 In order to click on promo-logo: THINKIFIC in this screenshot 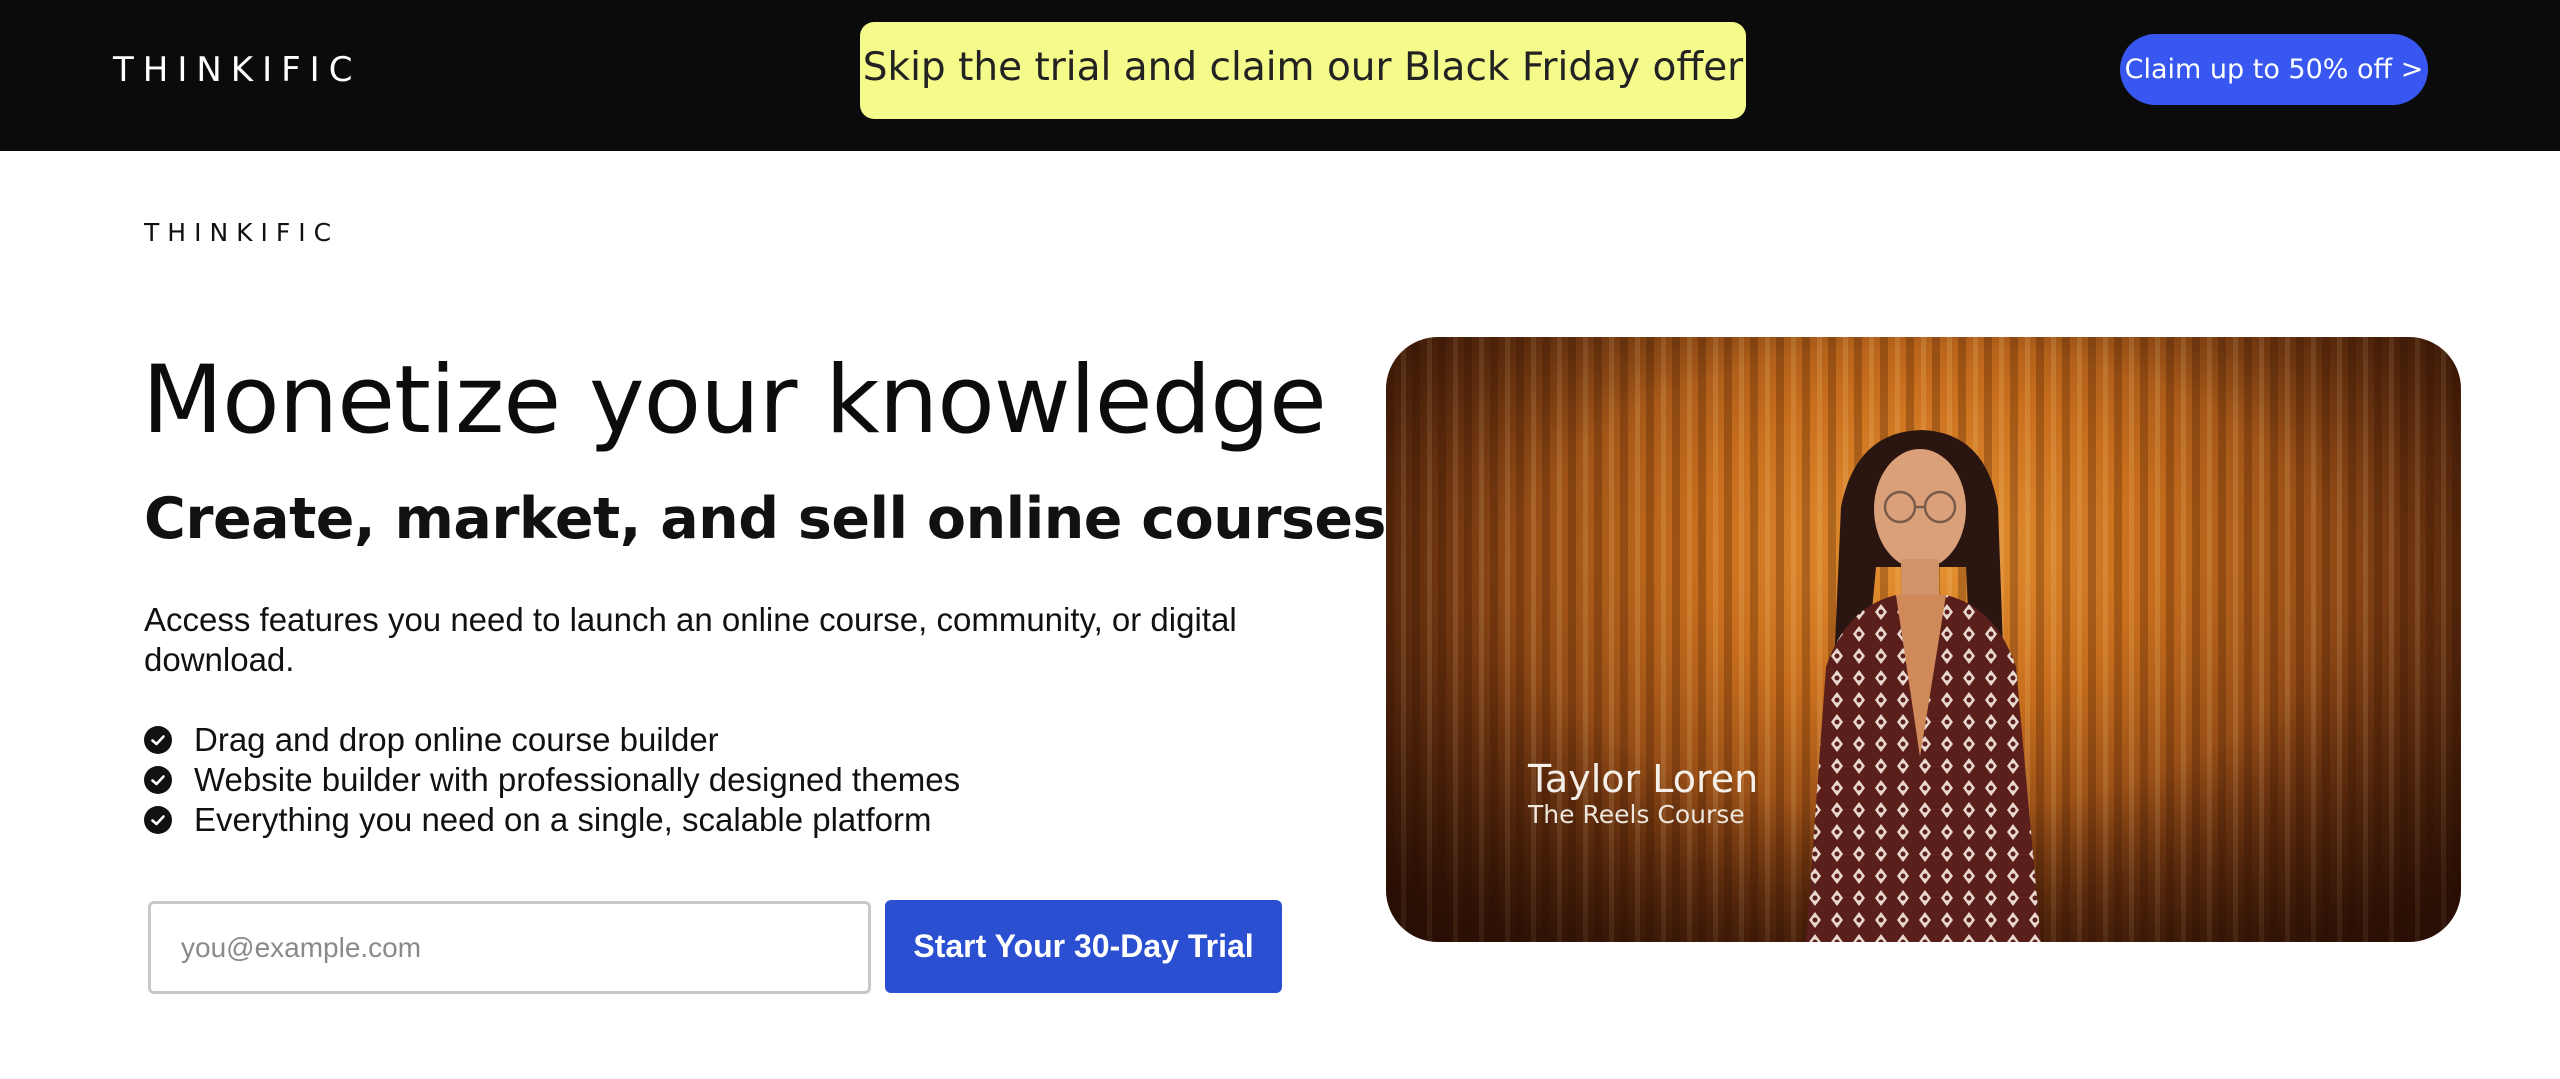, I will do `click(237, 70)`.